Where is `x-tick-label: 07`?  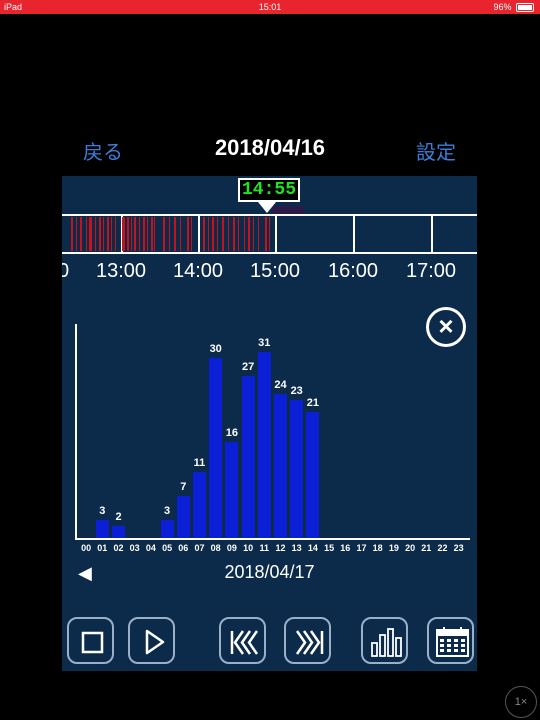 x-tick-label: 07 is located at coordinates (199, 548).